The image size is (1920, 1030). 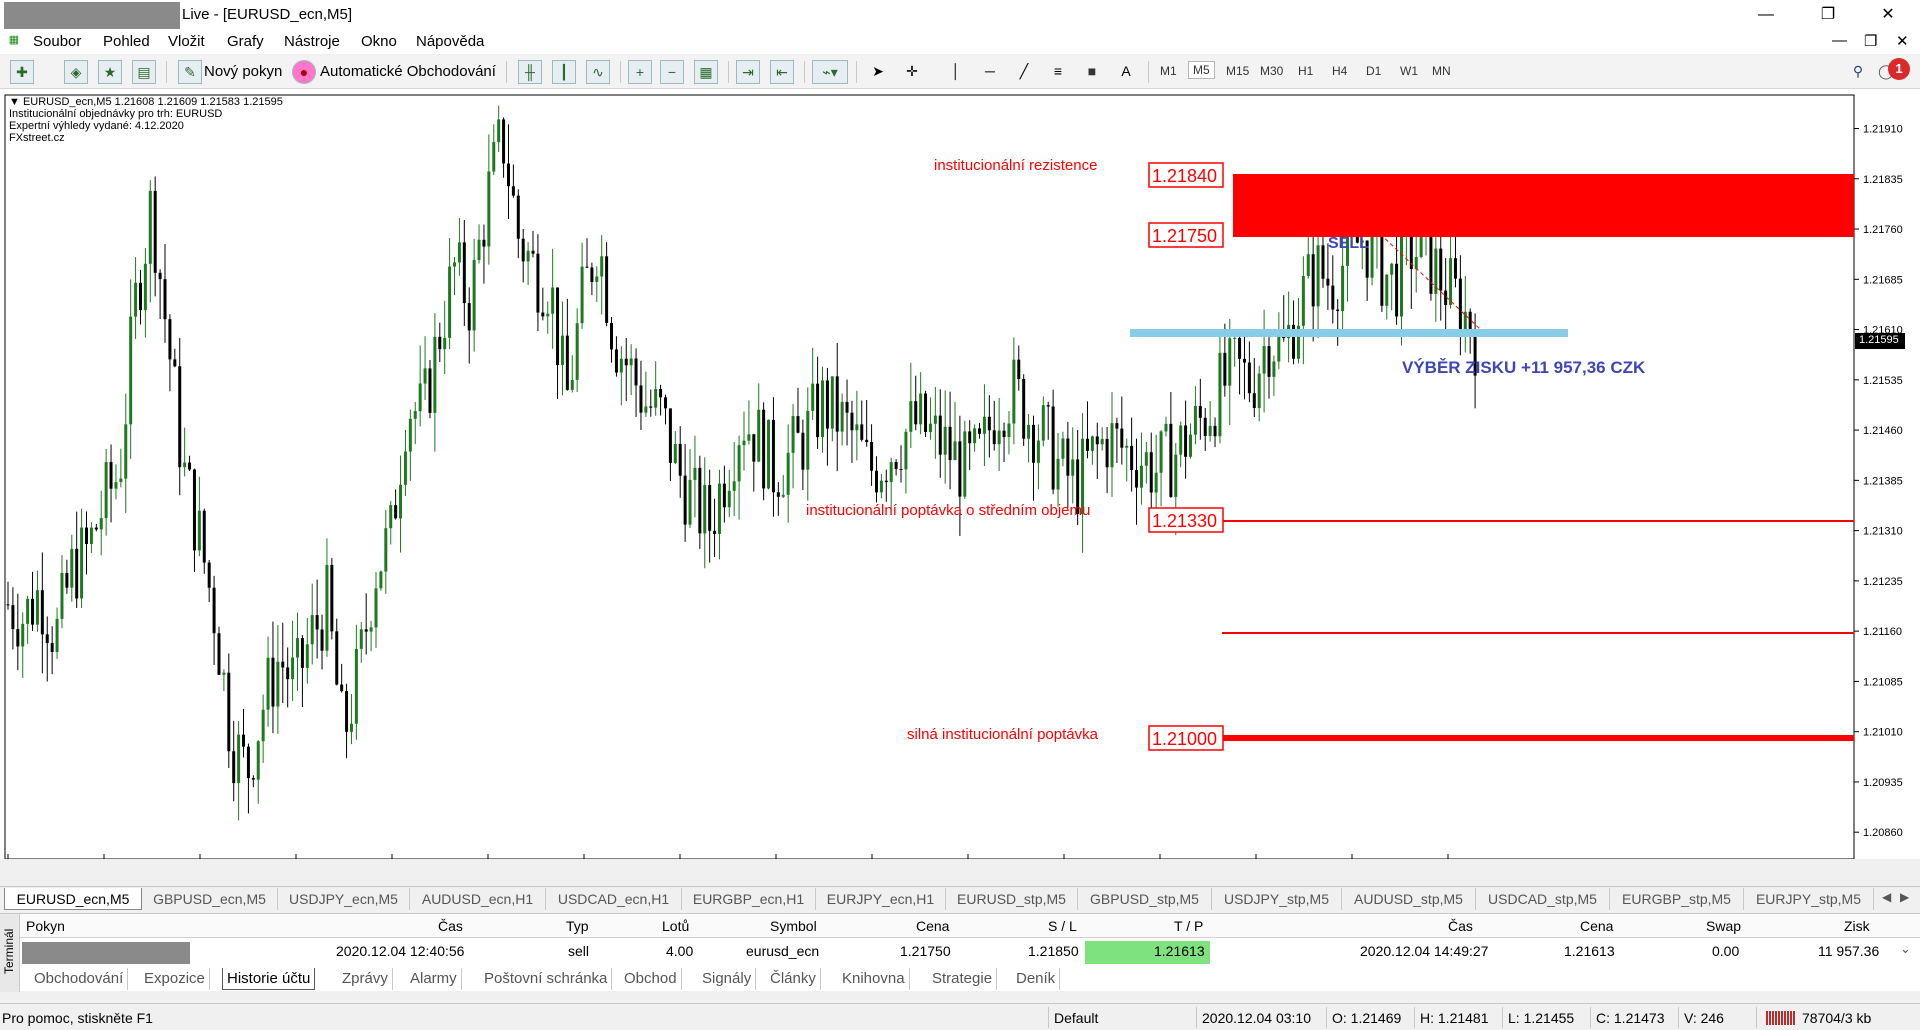 What do you see at coordinates (144, 72) in the screenshot?
I see `navigator-icon: ▤` at bounding box center [144, 72].